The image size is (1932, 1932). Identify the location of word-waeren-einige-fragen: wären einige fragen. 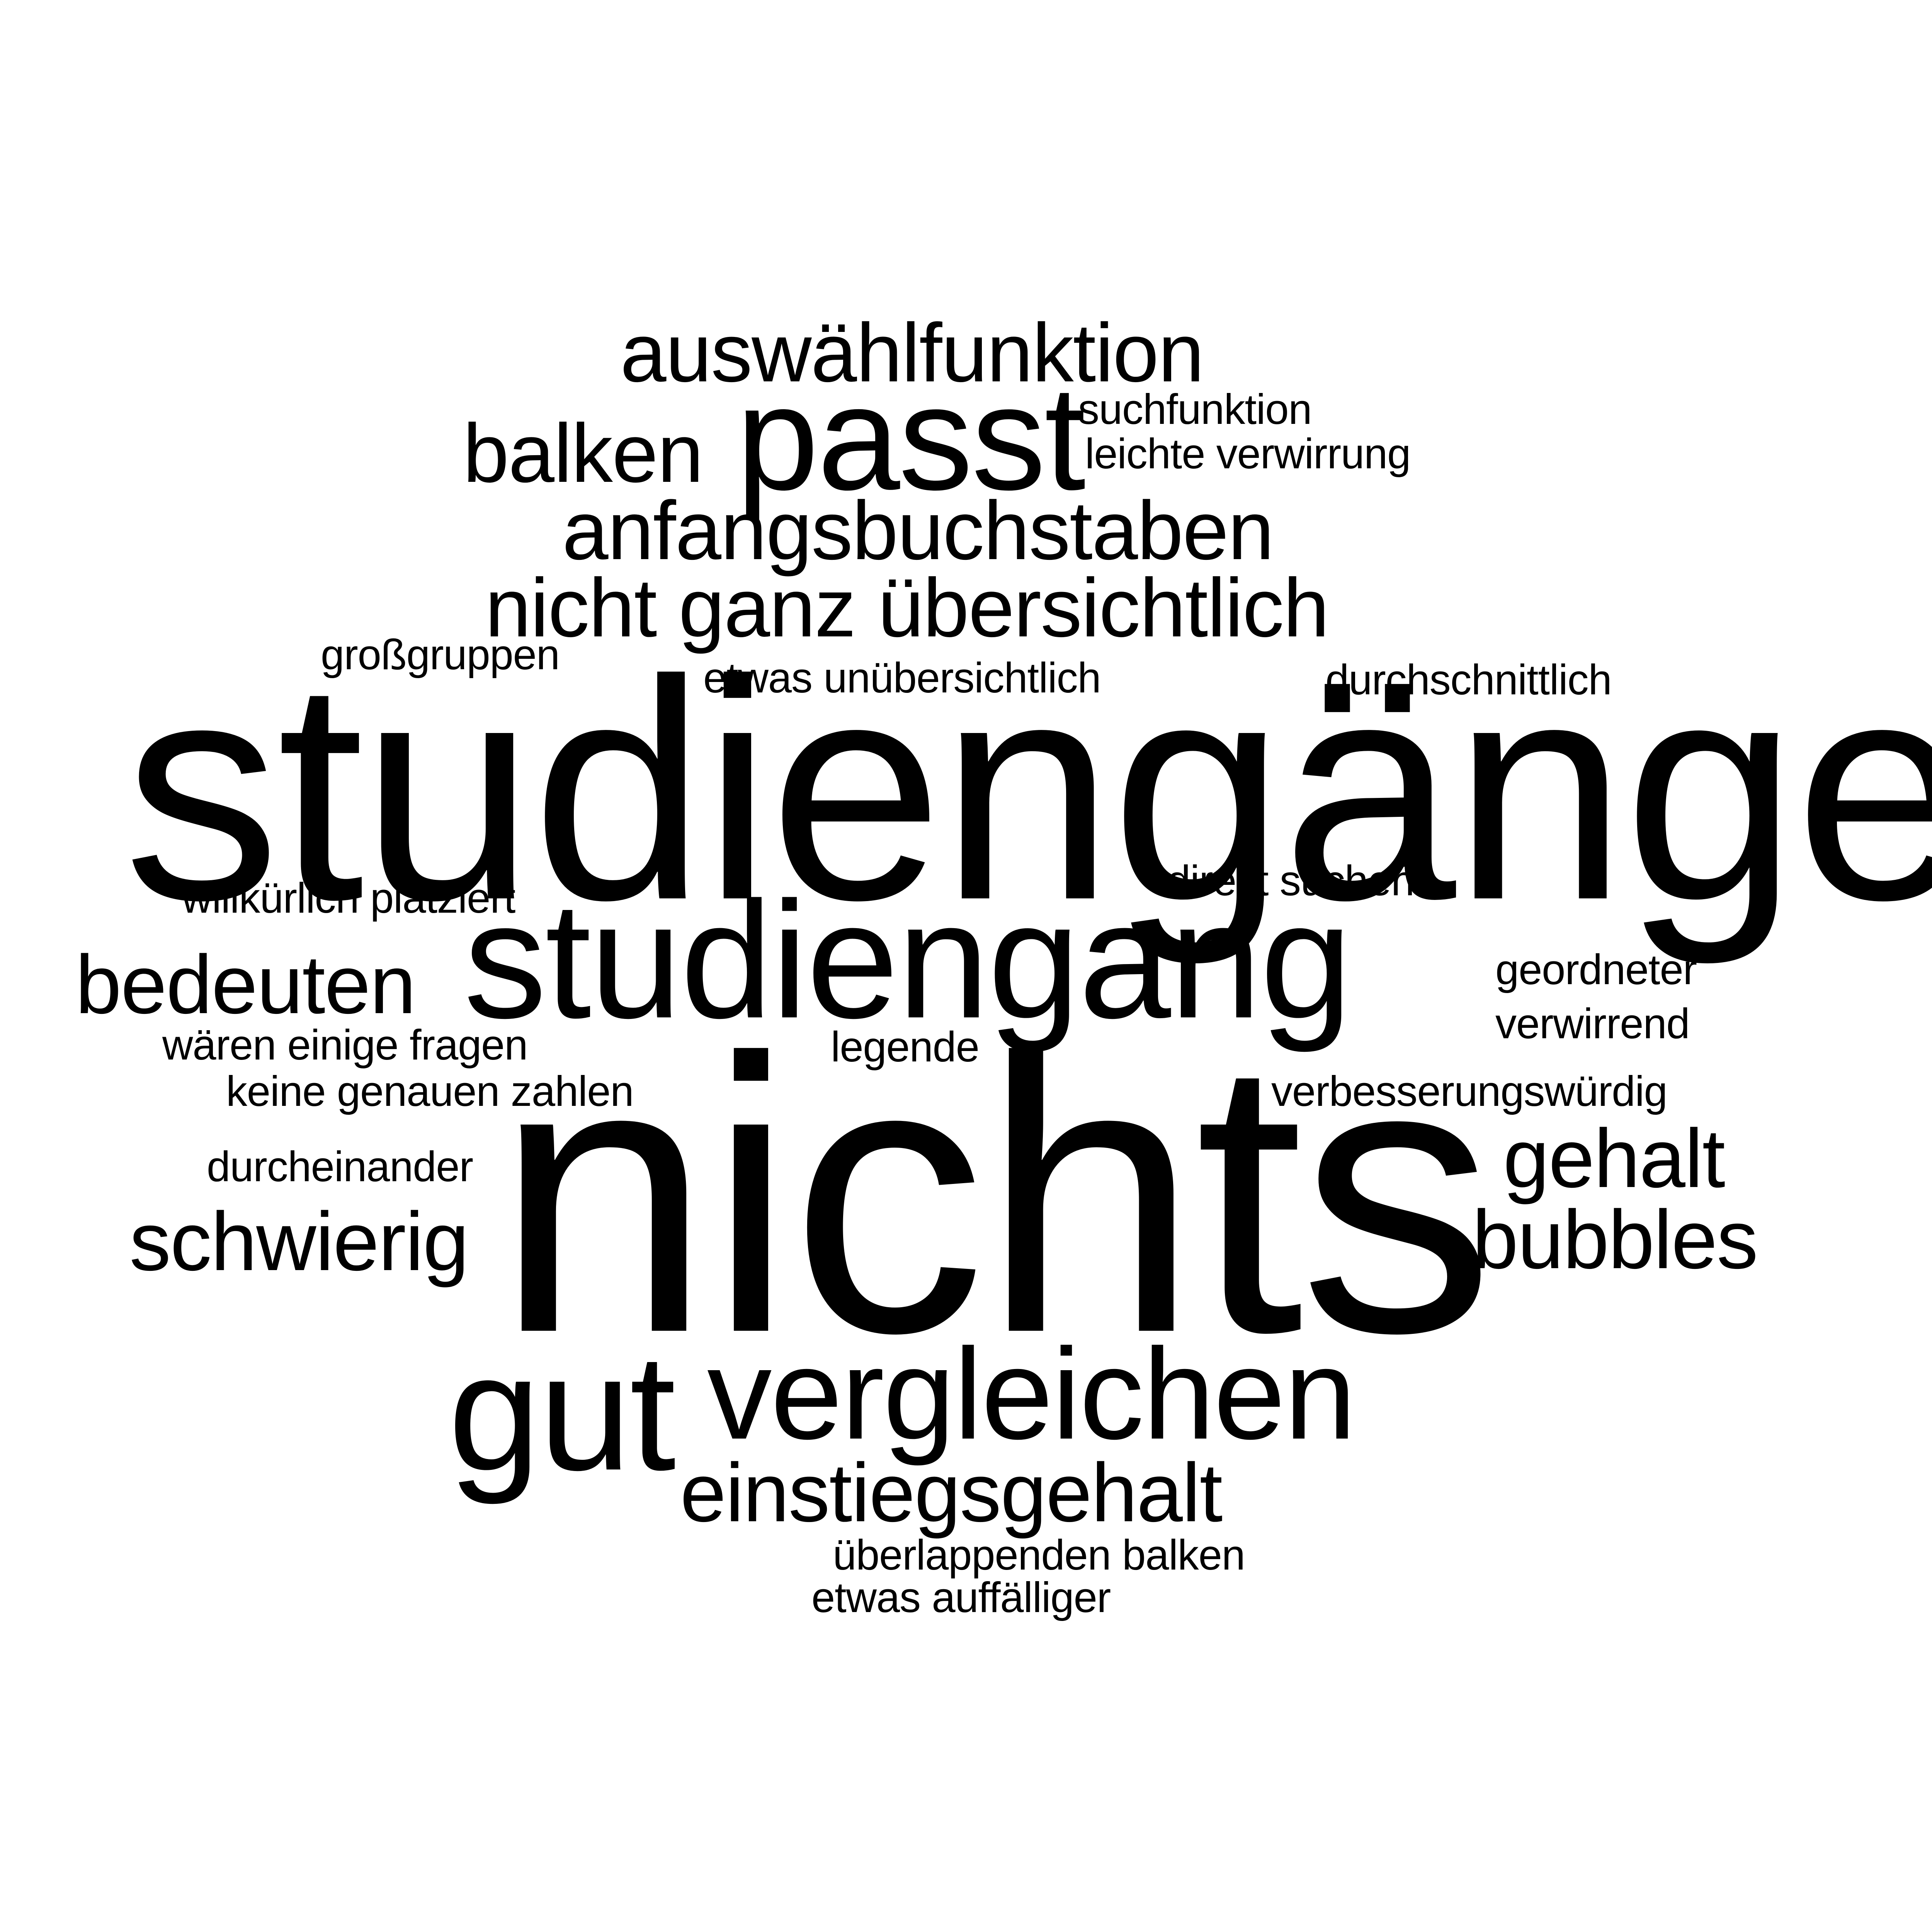
(345, 1045).